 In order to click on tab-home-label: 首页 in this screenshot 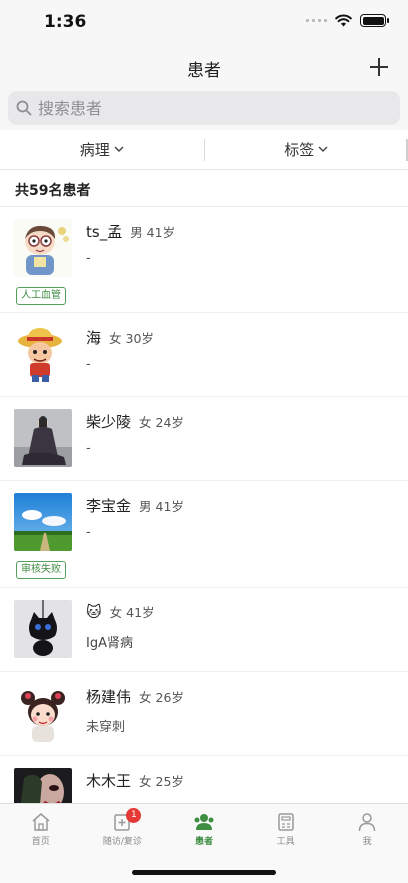, I will do `click(40, 842)`.